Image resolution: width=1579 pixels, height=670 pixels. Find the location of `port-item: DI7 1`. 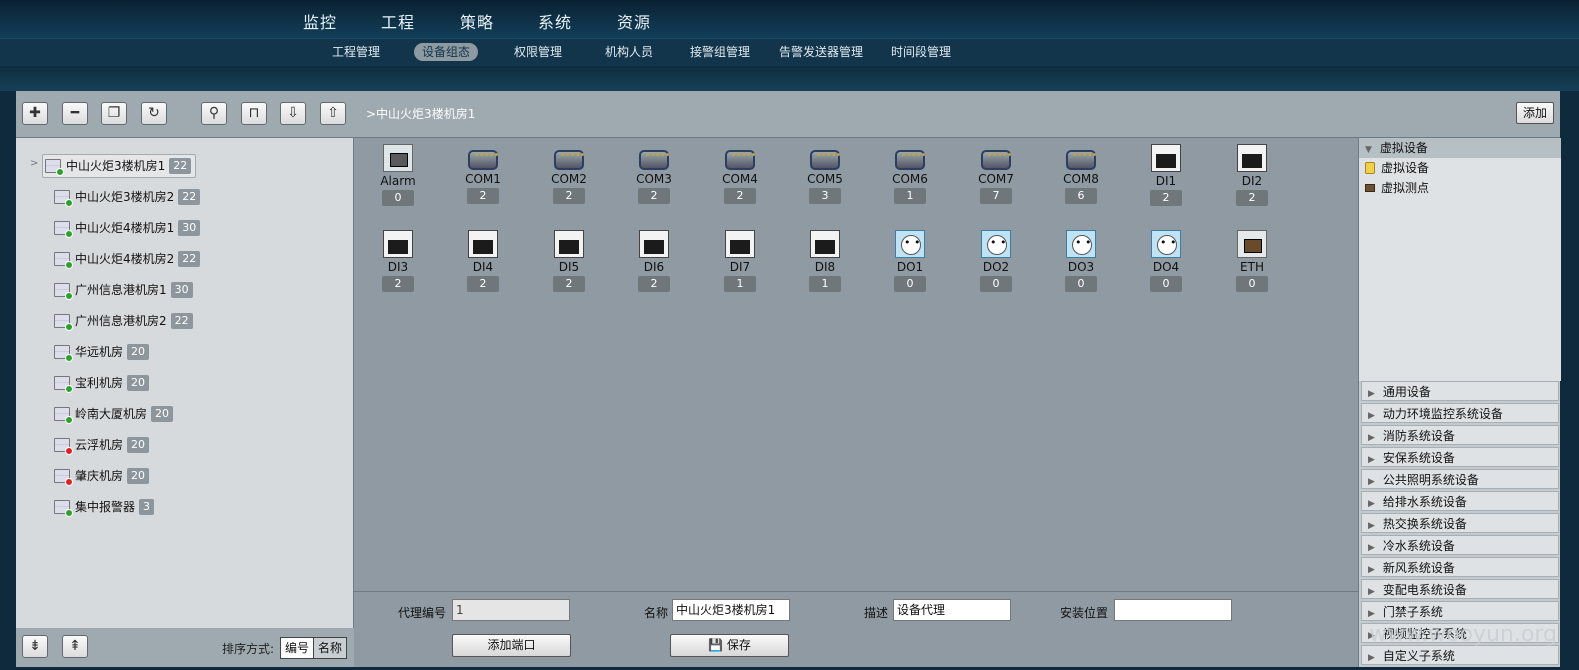

port-item: DI7 1 is located at coordinates (740, 261).